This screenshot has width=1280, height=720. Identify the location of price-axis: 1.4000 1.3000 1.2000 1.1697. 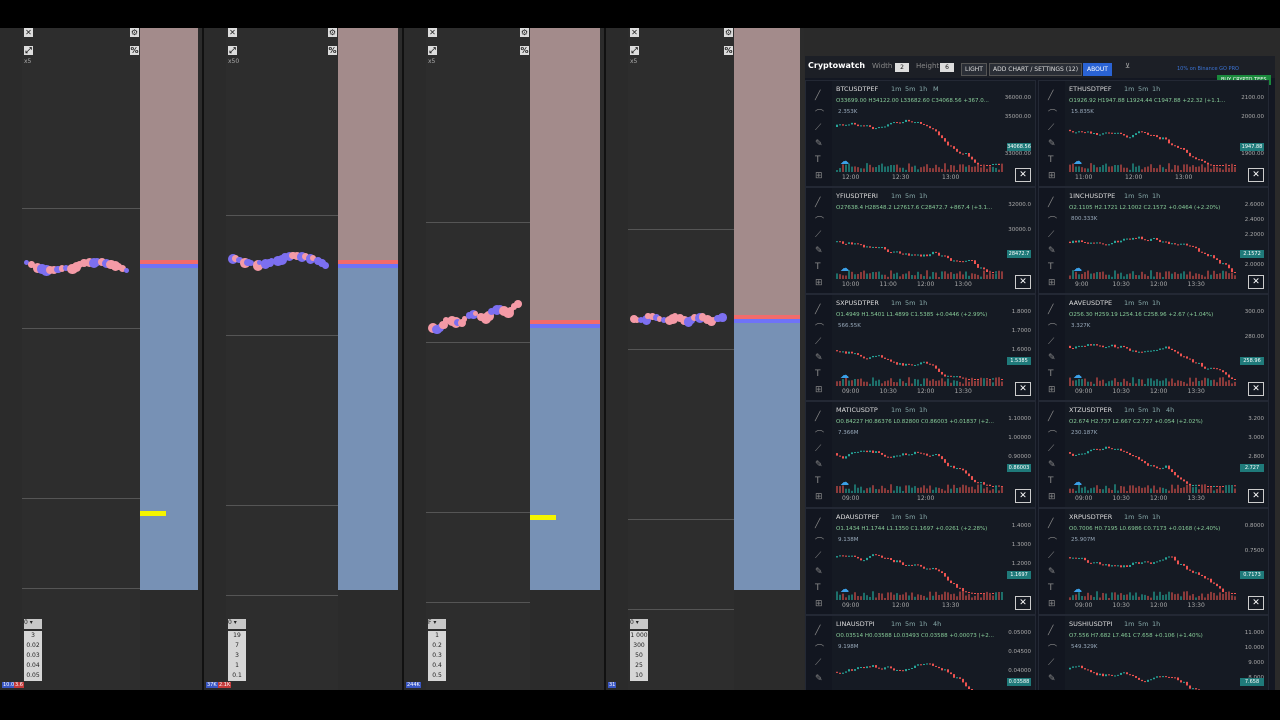
(1019, 561).